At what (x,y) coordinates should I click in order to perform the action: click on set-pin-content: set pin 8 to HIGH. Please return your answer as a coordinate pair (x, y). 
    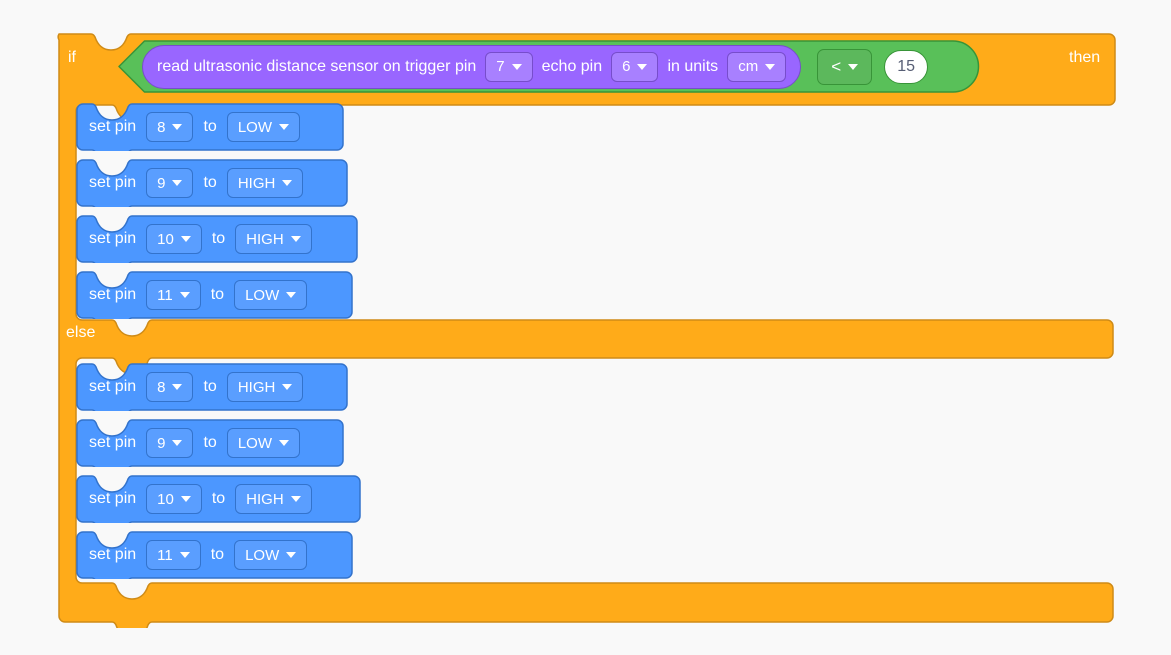
    Looking at the image, I should click on (190, 387).